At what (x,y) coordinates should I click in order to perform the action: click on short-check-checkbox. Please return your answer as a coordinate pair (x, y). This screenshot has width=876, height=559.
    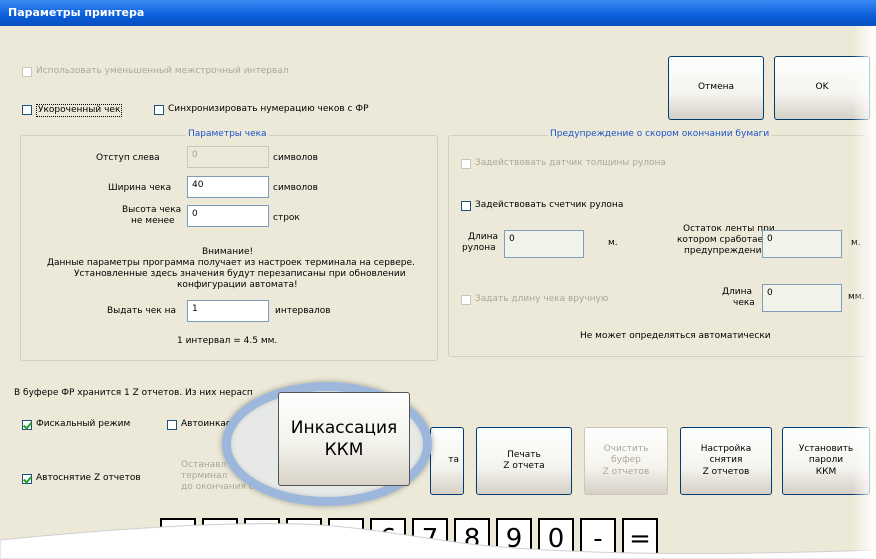
    Looking at the image, I should click on (27, 110).